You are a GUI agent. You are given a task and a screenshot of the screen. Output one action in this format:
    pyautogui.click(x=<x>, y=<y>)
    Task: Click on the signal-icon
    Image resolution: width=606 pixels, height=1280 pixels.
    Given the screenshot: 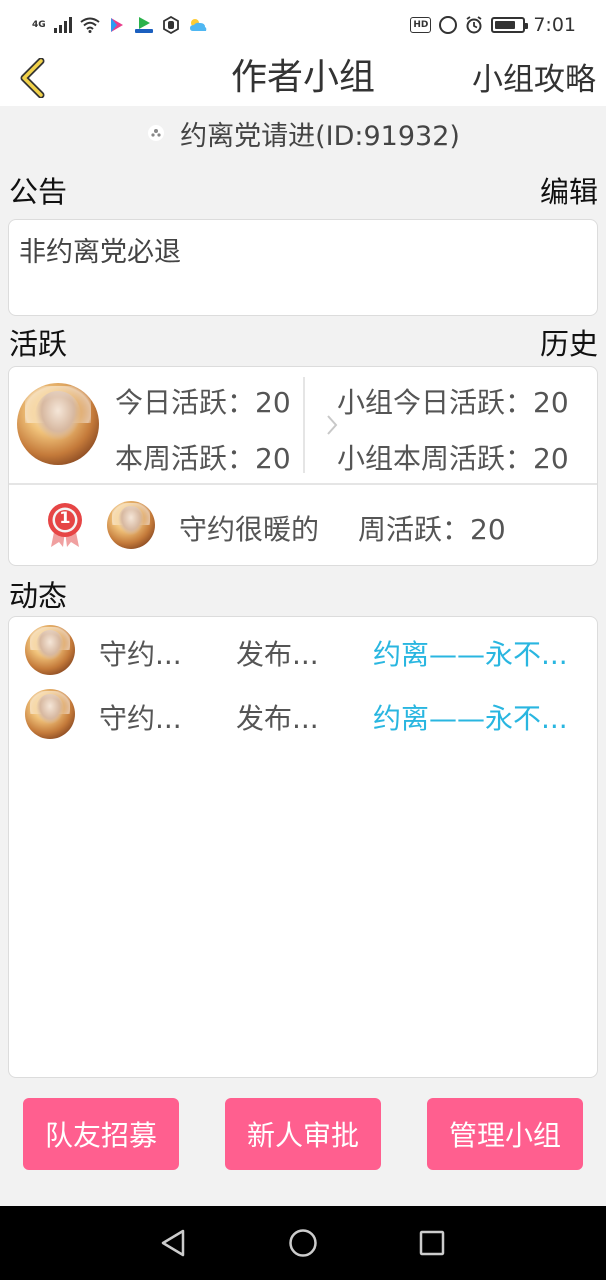 What is the action you would take?
    pyautogui.click(x=62, y=25)
    